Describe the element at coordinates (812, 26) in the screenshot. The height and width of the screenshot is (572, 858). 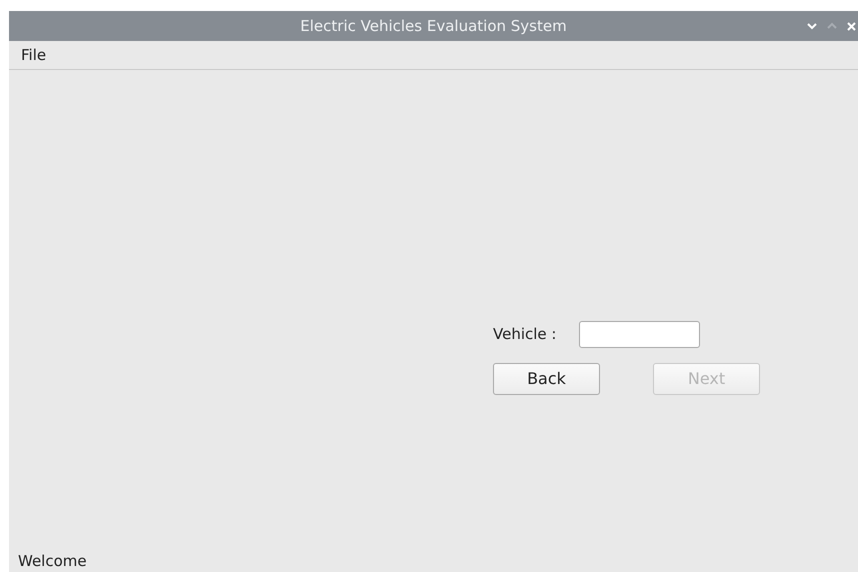
I see `minimize-icon` at that location.